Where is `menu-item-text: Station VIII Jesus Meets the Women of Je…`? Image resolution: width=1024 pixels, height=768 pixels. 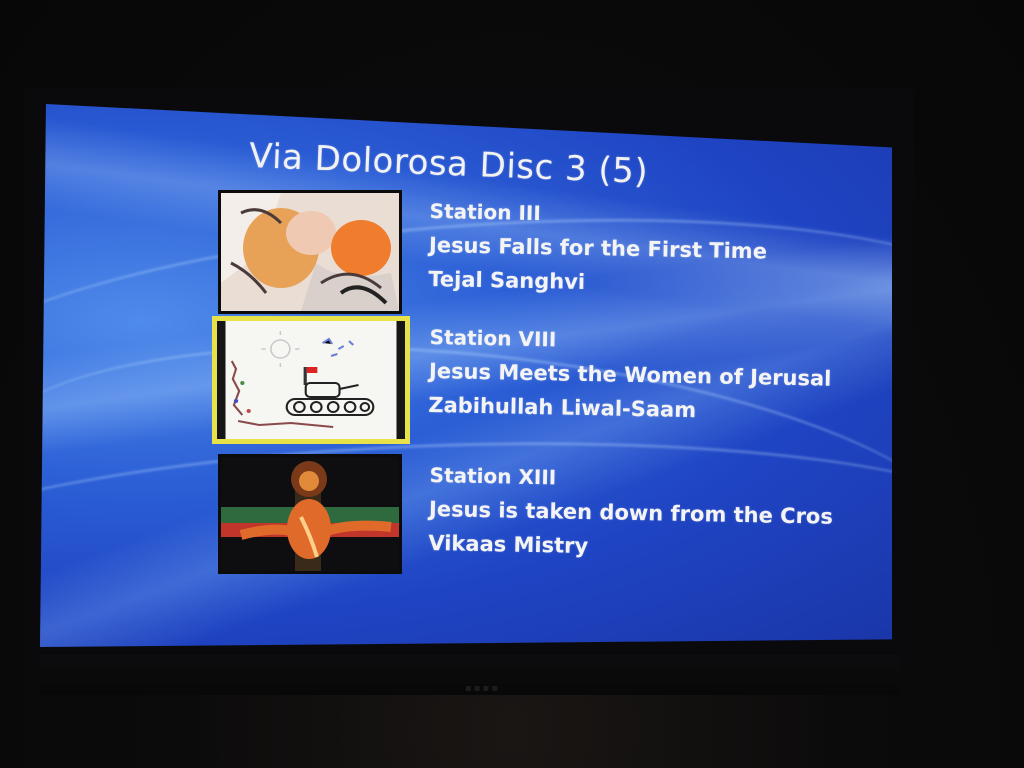 menu-item-text: Station VIII Jesus Meets the Women of Je… is located at coordinates (630, 375).